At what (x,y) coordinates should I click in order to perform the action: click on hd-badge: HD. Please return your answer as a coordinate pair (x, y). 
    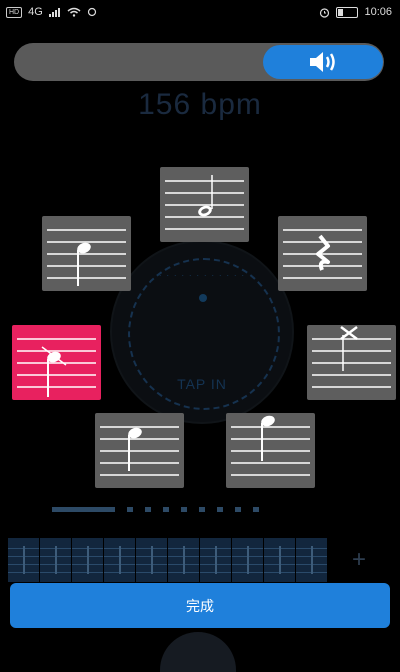
    Looking at the image, I should click on (14, 12).